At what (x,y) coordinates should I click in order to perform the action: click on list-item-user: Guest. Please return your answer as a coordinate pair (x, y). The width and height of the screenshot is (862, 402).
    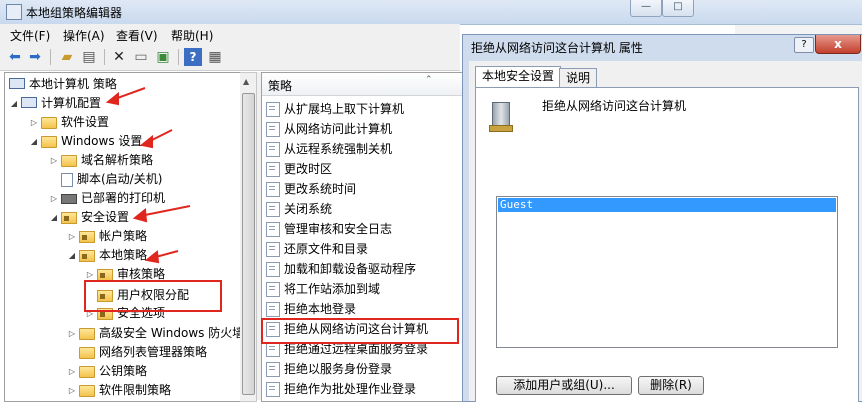
    Looking at the image, I should click on (667, 205).